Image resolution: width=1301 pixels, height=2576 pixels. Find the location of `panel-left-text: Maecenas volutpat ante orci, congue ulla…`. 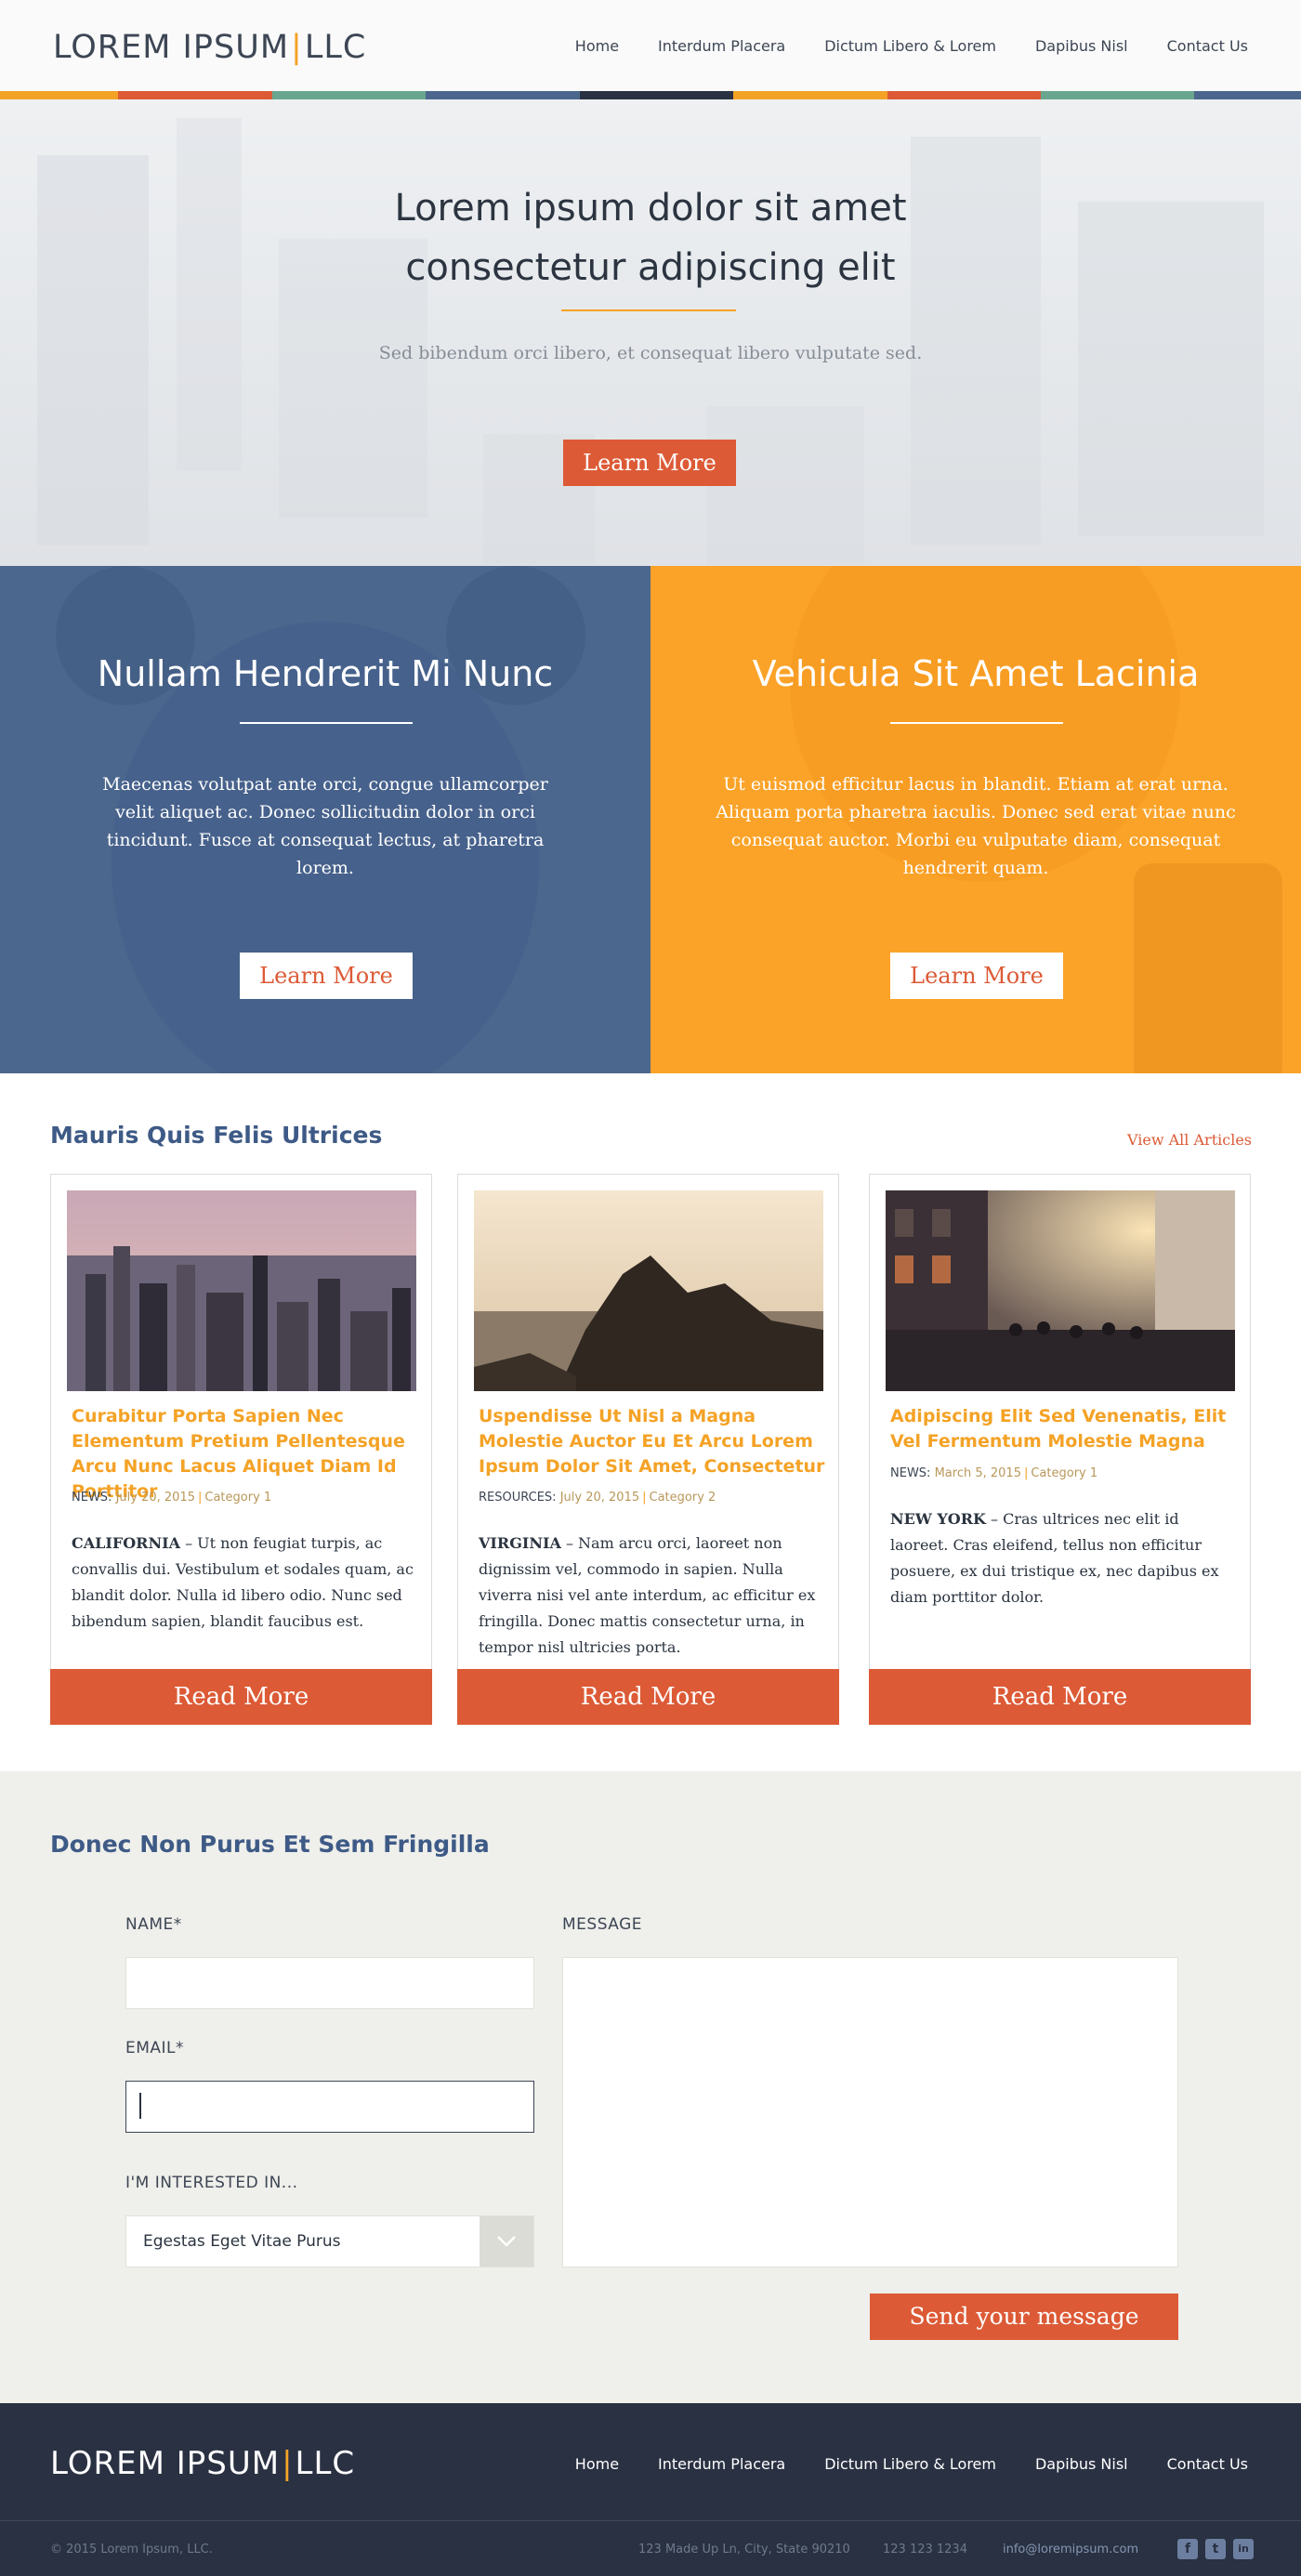

panel-left-text: Maecenas volutpat ante orci, congue ulla… is located at coordinates (325, 826).